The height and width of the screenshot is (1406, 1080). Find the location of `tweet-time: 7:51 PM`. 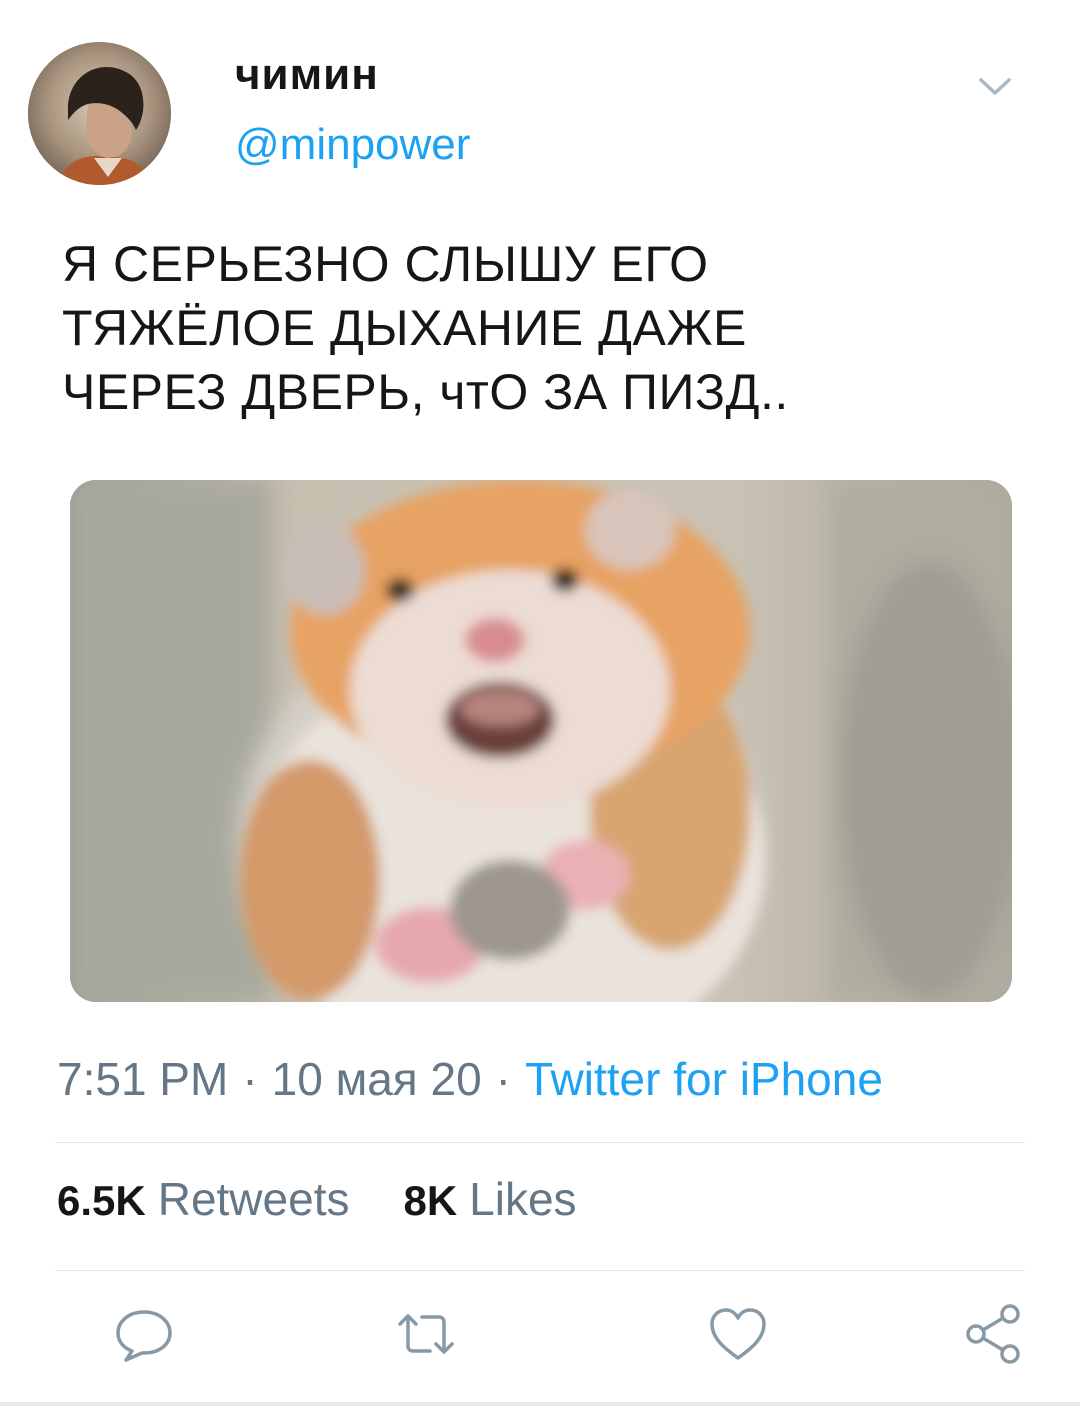

tweet-time: 7:51 PM is located at coordinates (142, 1079).